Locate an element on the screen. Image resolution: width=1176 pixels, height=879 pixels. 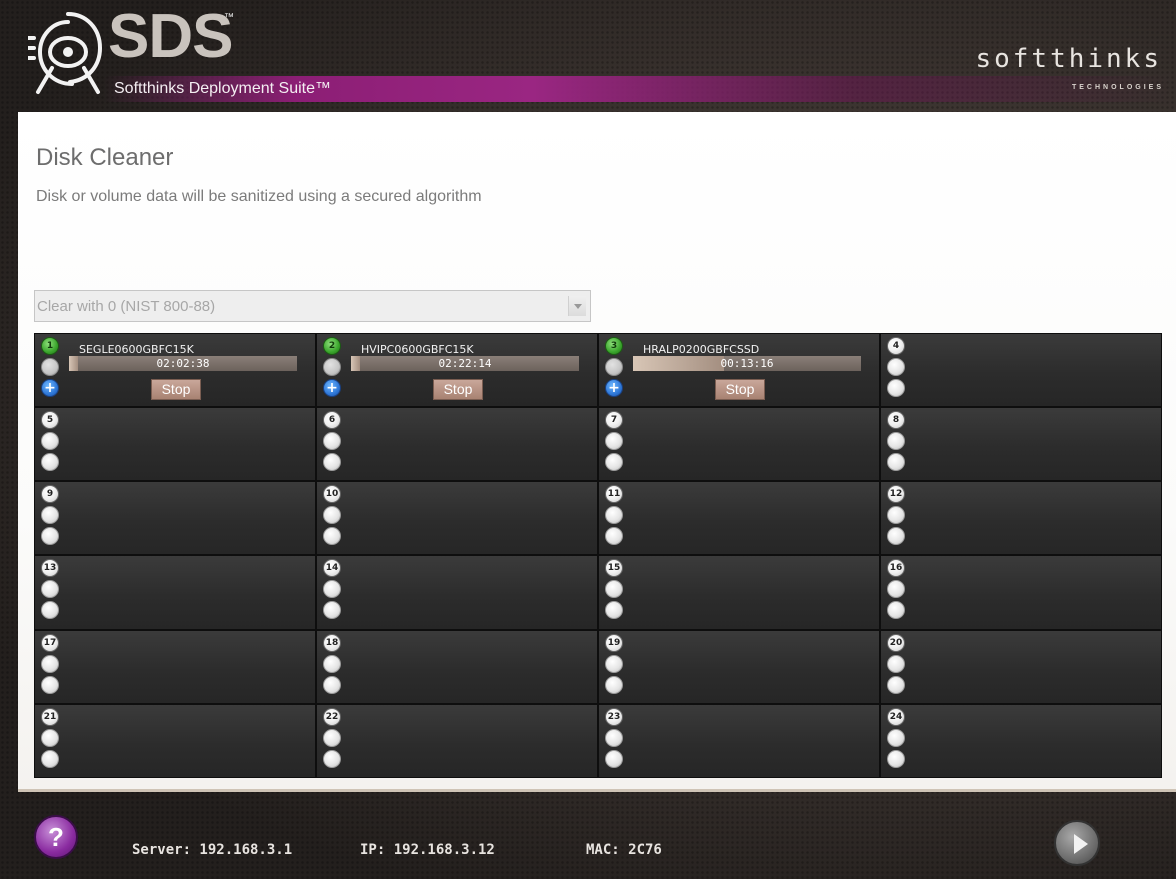
elapsed-time: 02:22:14 is located at coordinates (465, 363).